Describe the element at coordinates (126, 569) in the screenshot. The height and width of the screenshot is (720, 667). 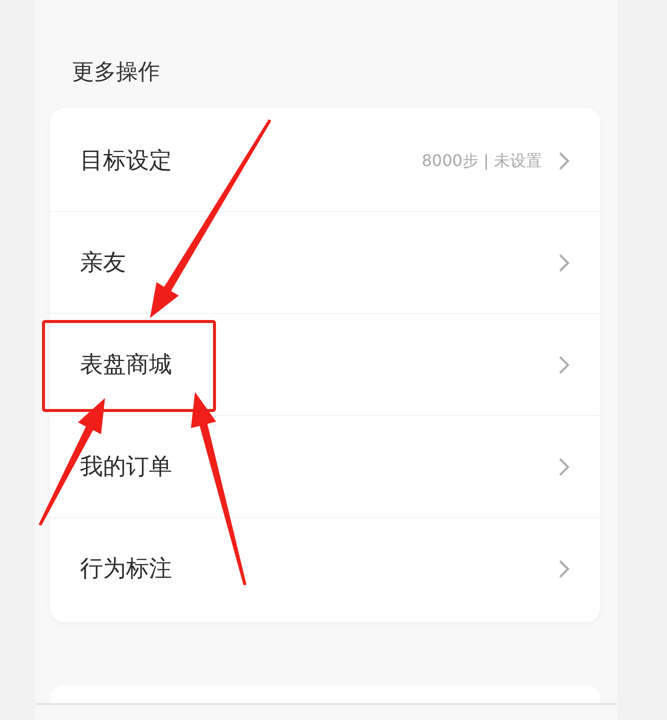
I see `item-label: 行为标注` at that location.